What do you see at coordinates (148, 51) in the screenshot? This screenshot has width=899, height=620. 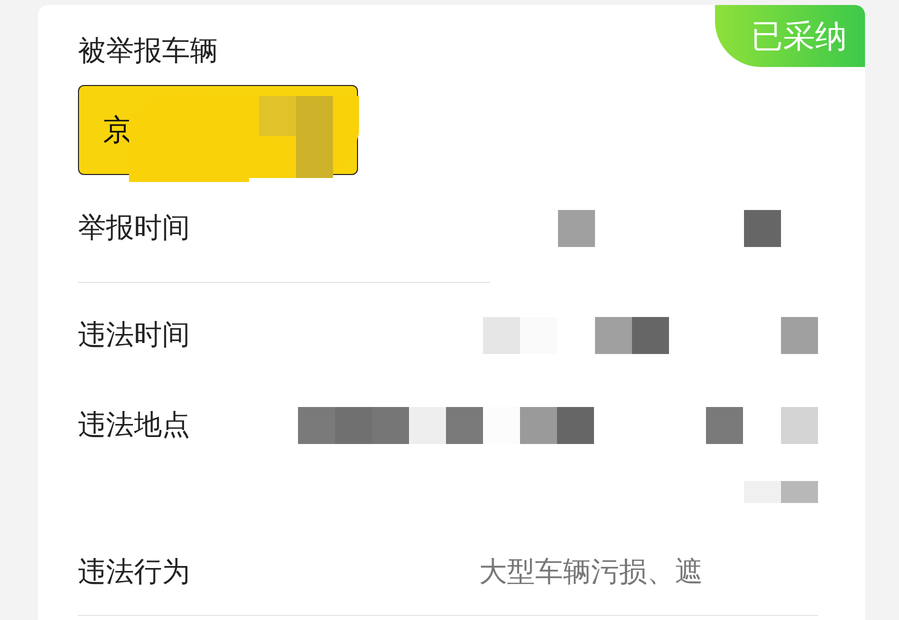 I see `section-title: 被举报车辆` at bounding box center [148, 51].